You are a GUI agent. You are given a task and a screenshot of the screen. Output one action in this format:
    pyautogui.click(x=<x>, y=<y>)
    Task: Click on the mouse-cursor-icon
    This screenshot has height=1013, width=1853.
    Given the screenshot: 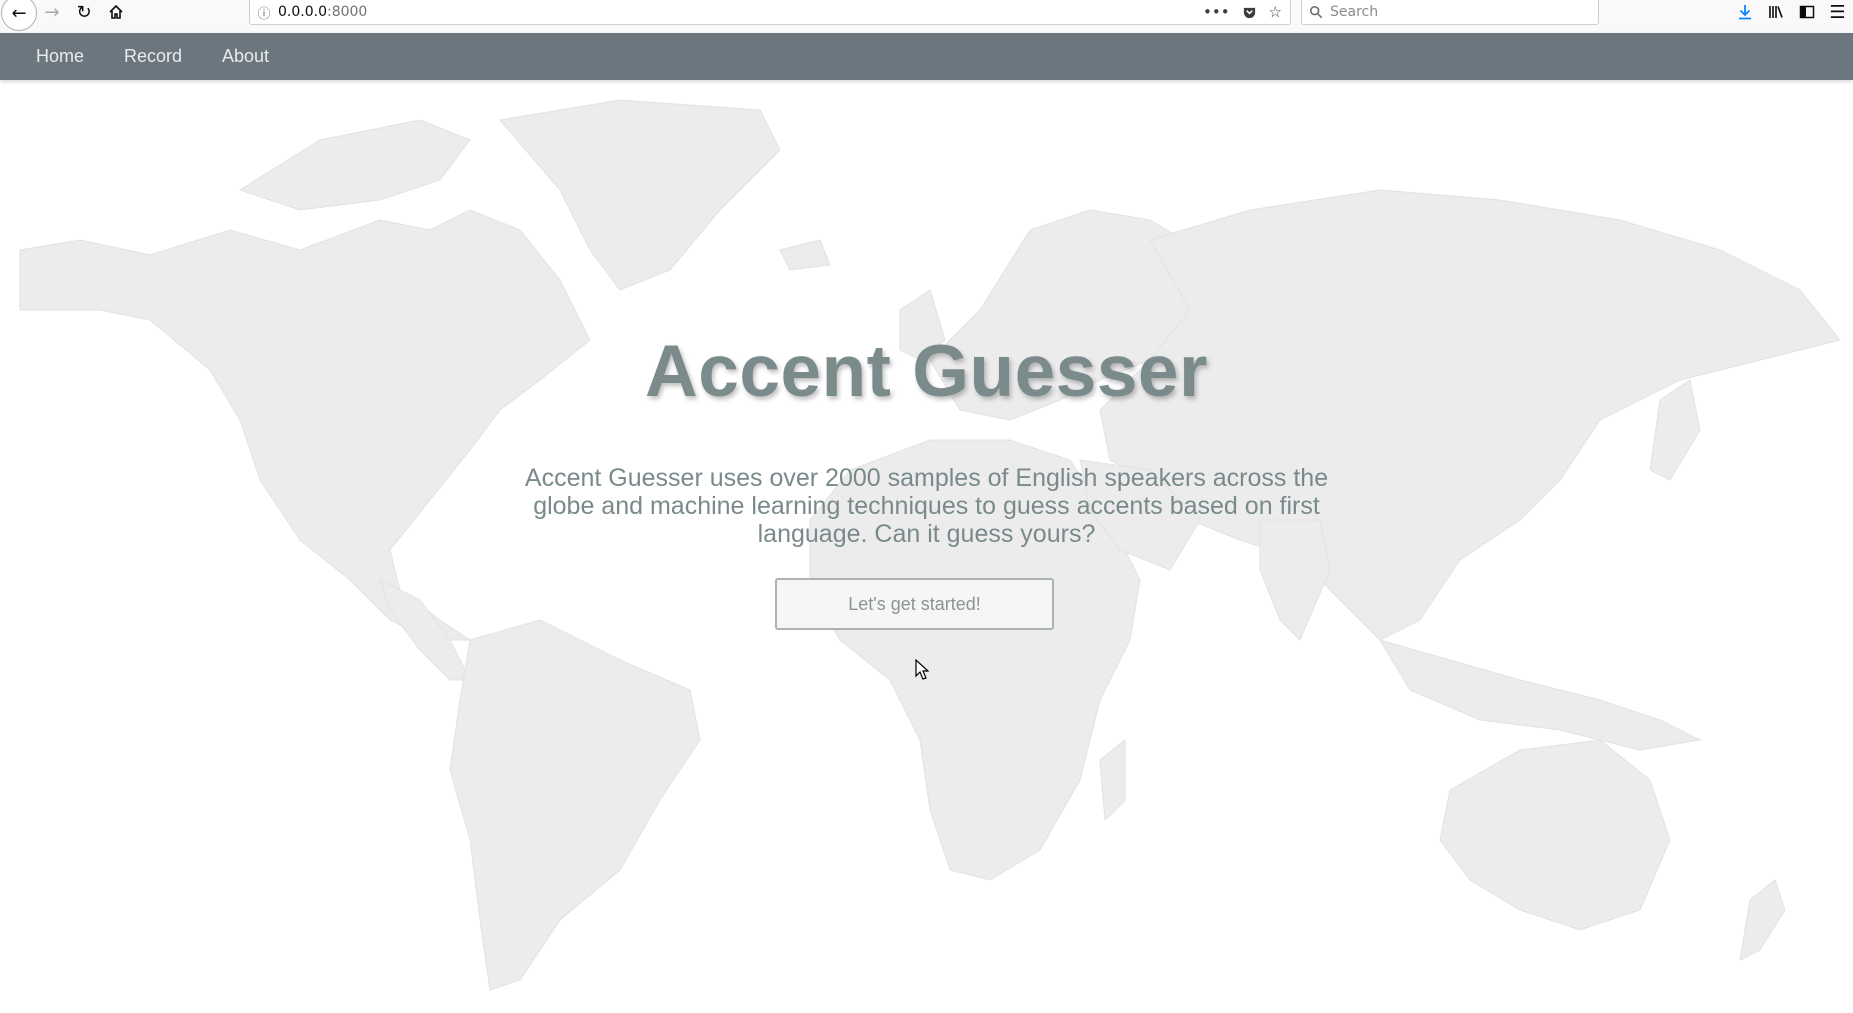 What is the action you would take?
    pyautogui.click(x=922, y=669)
    